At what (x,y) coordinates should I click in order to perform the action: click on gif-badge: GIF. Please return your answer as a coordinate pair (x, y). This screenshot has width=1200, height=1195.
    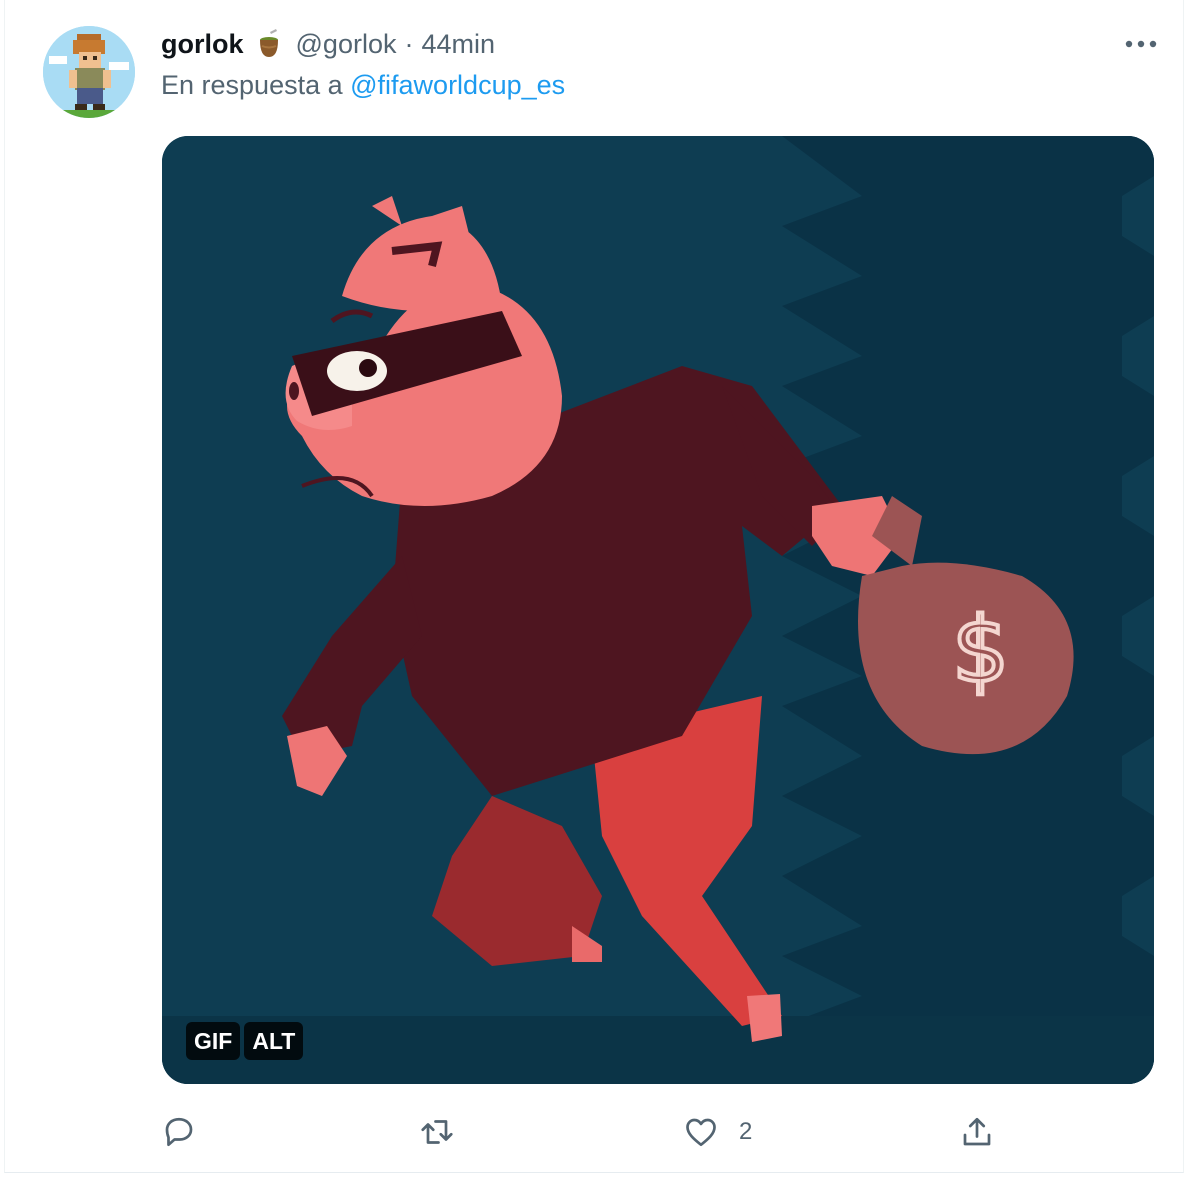
    Looking at the image, I should click on (213, 1041).